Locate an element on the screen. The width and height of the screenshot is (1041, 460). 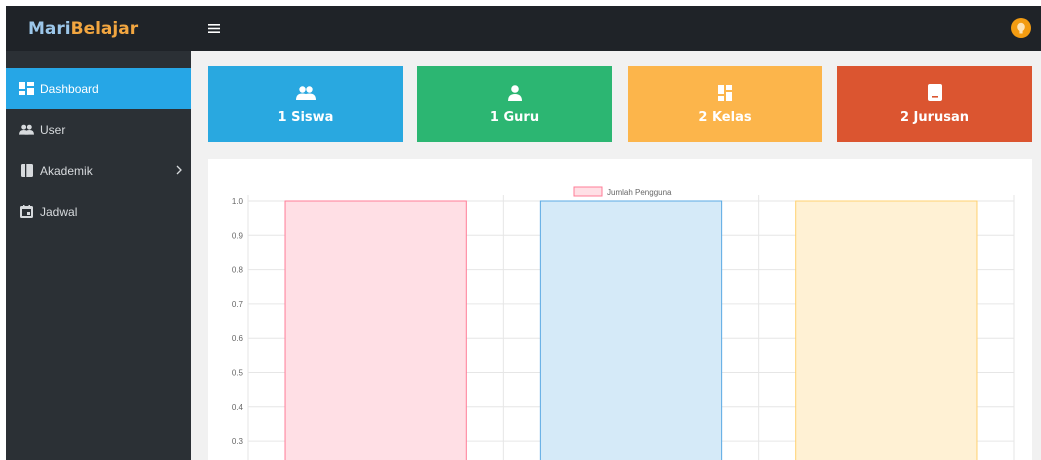
brand-logo: Mari Belajar is located at coordinates (98, 28).